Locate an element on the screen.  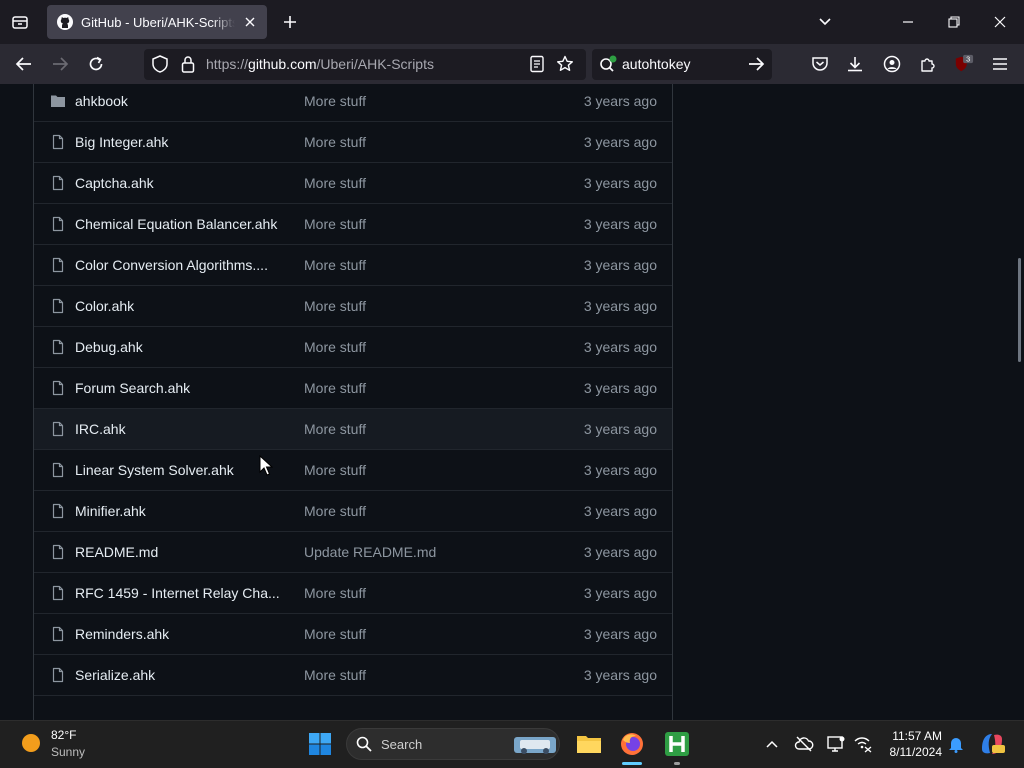
file-name-link: Minifier.ahk is located at coordinates (110, 511).